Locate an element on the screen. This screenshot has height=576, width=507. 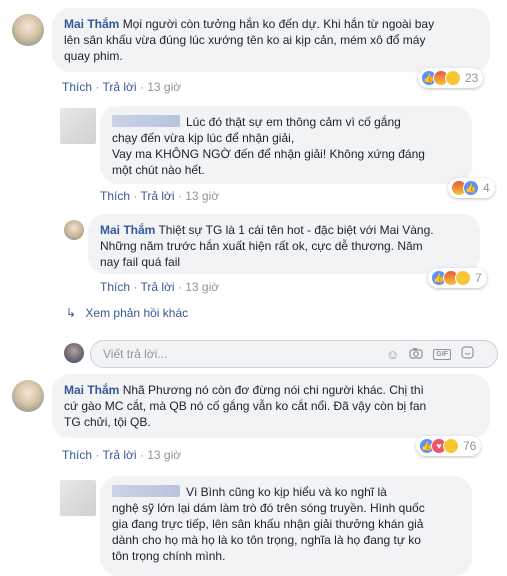
emoji-icon: ☺ is located at coordinates (392, 354).